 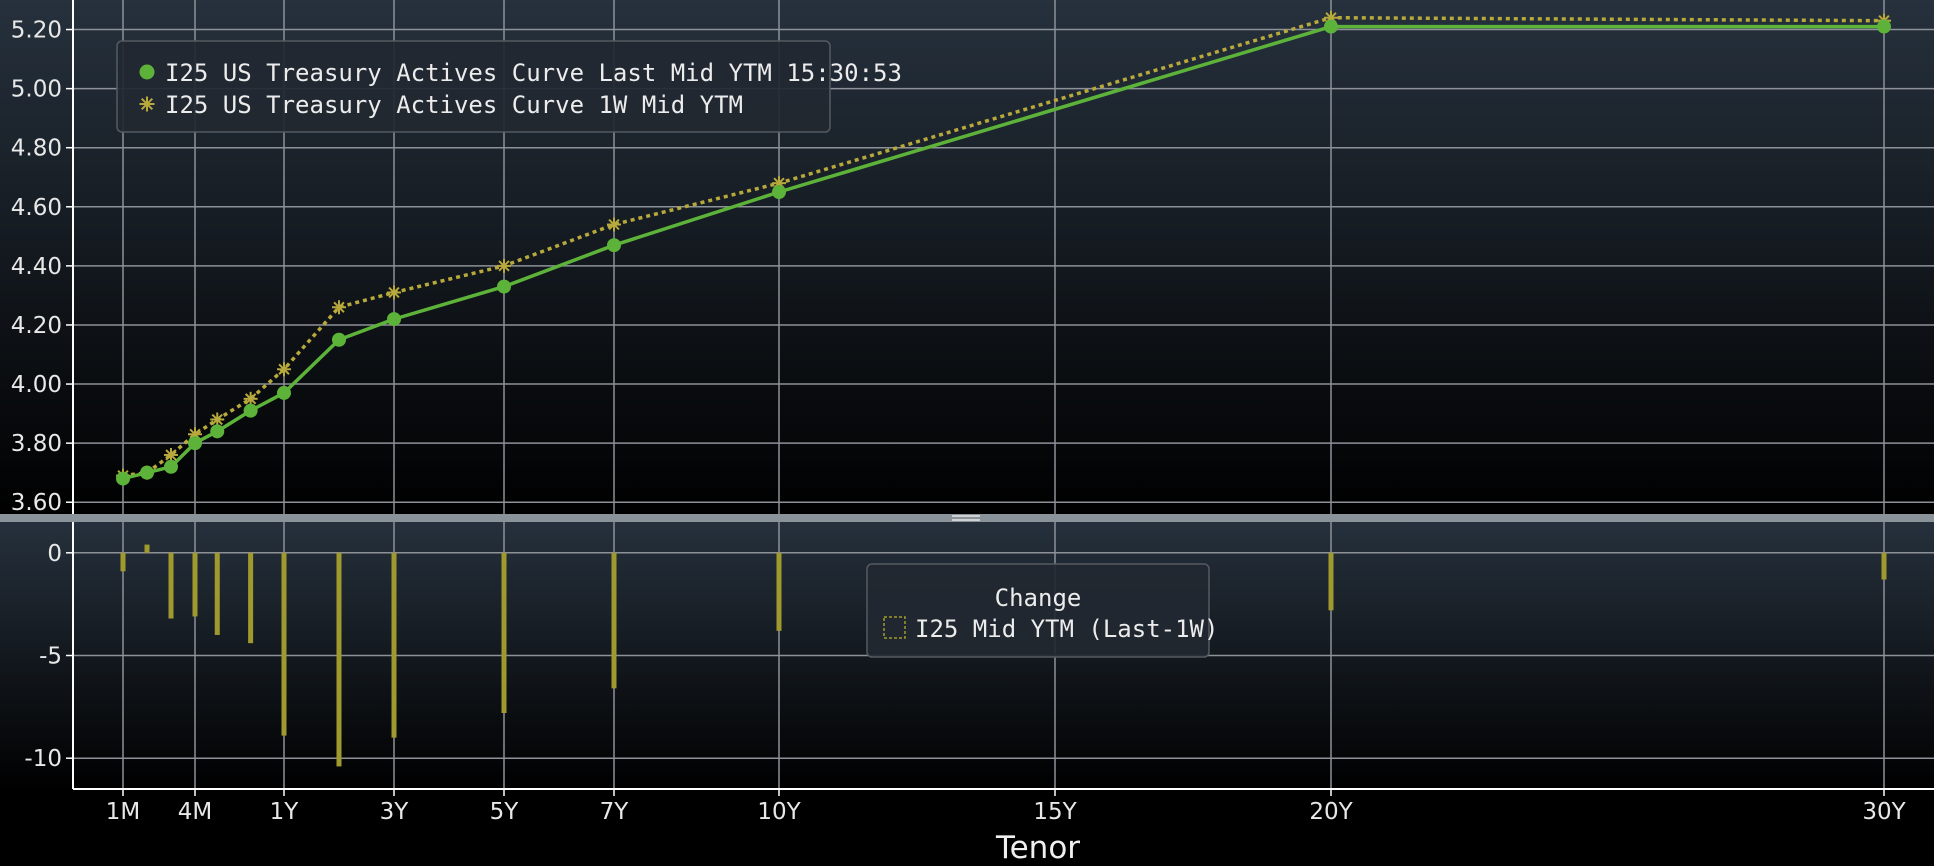 I want to click on x-tick-label: 10Y, so click(x=779, y=812).